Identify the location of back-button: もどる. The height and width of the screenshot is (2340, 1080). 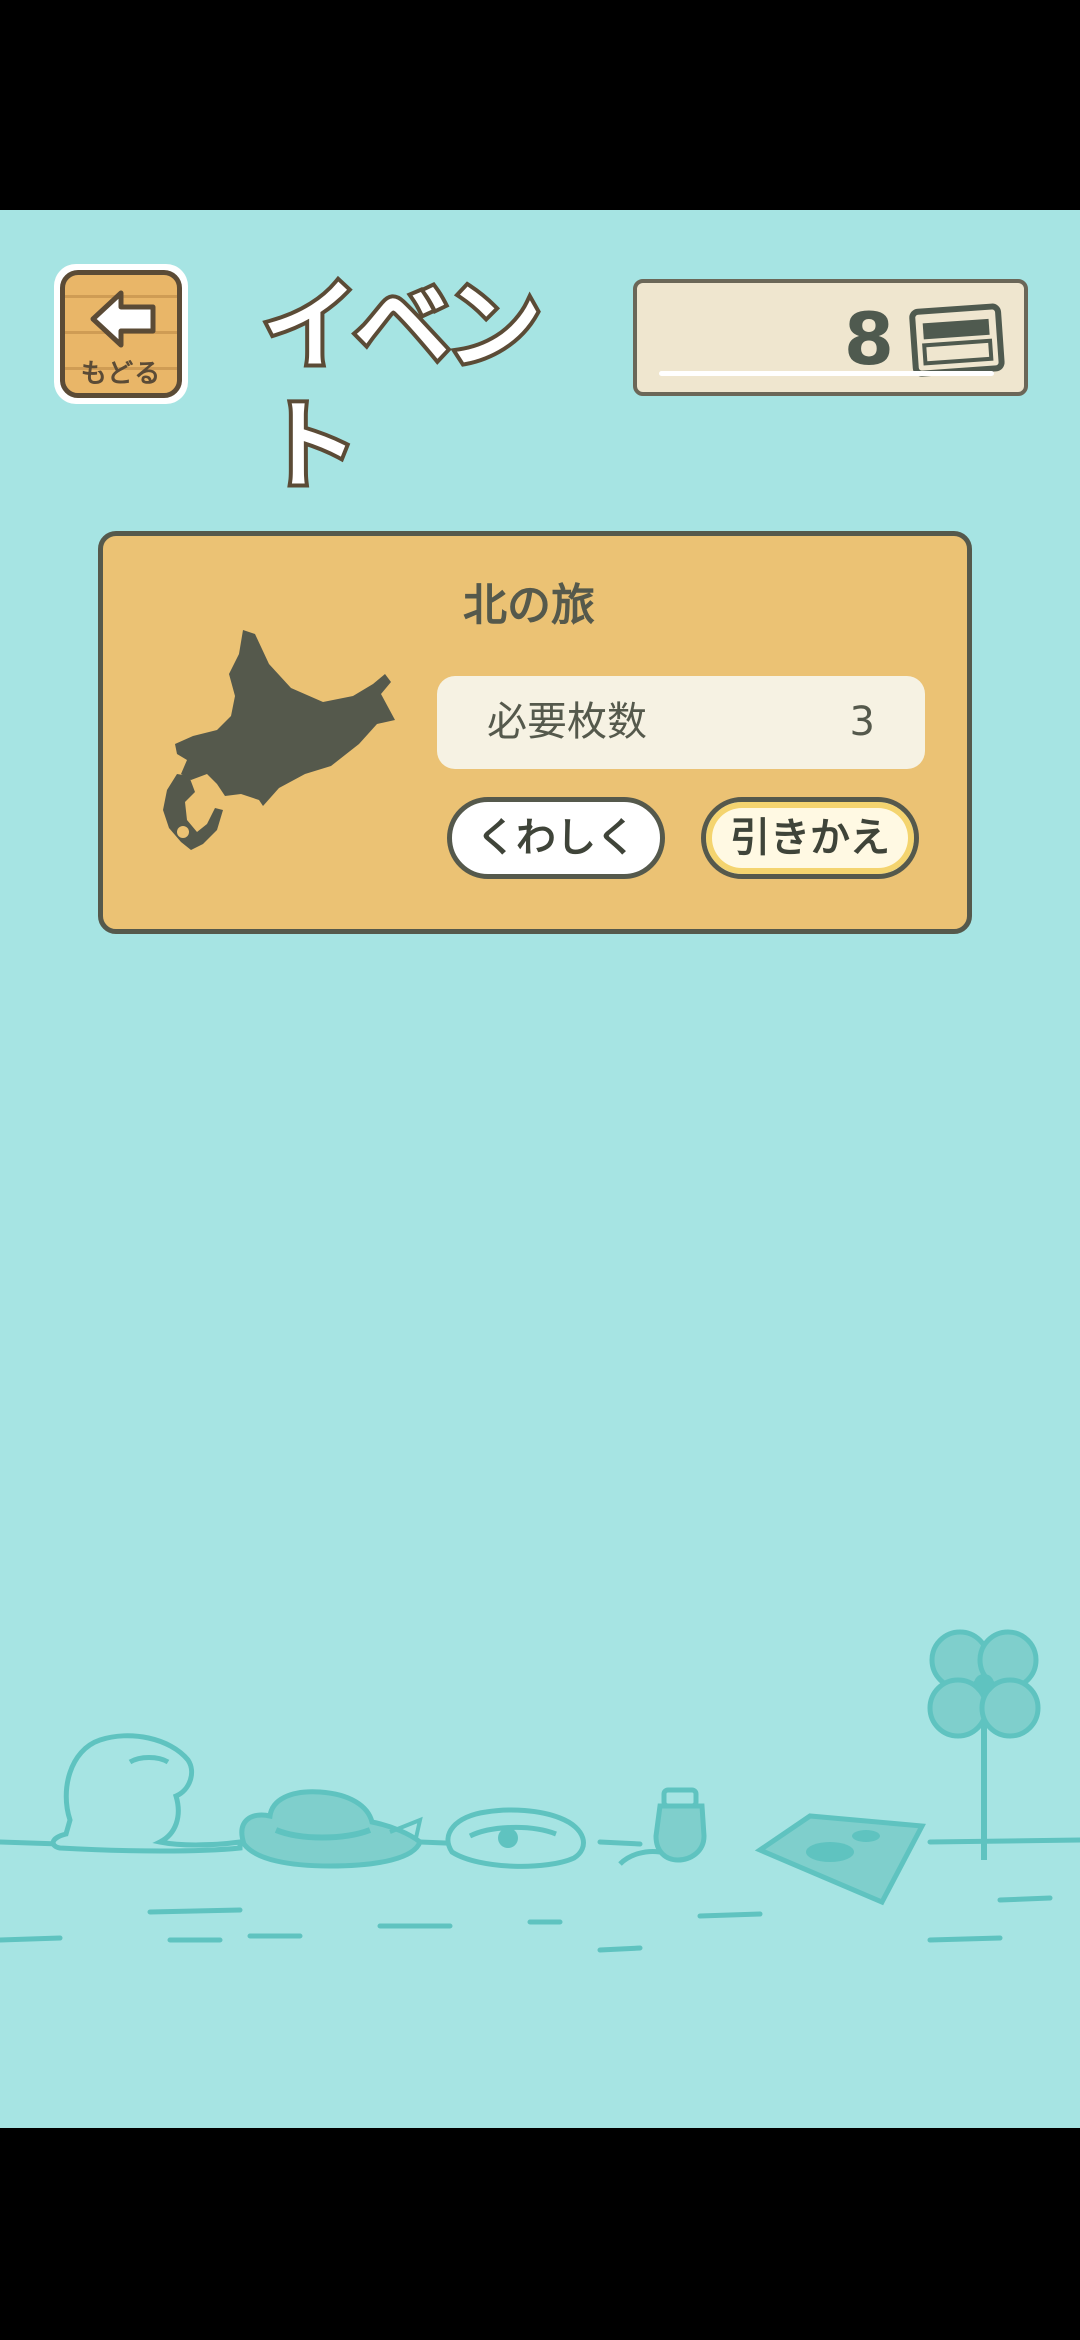
(121, 334).